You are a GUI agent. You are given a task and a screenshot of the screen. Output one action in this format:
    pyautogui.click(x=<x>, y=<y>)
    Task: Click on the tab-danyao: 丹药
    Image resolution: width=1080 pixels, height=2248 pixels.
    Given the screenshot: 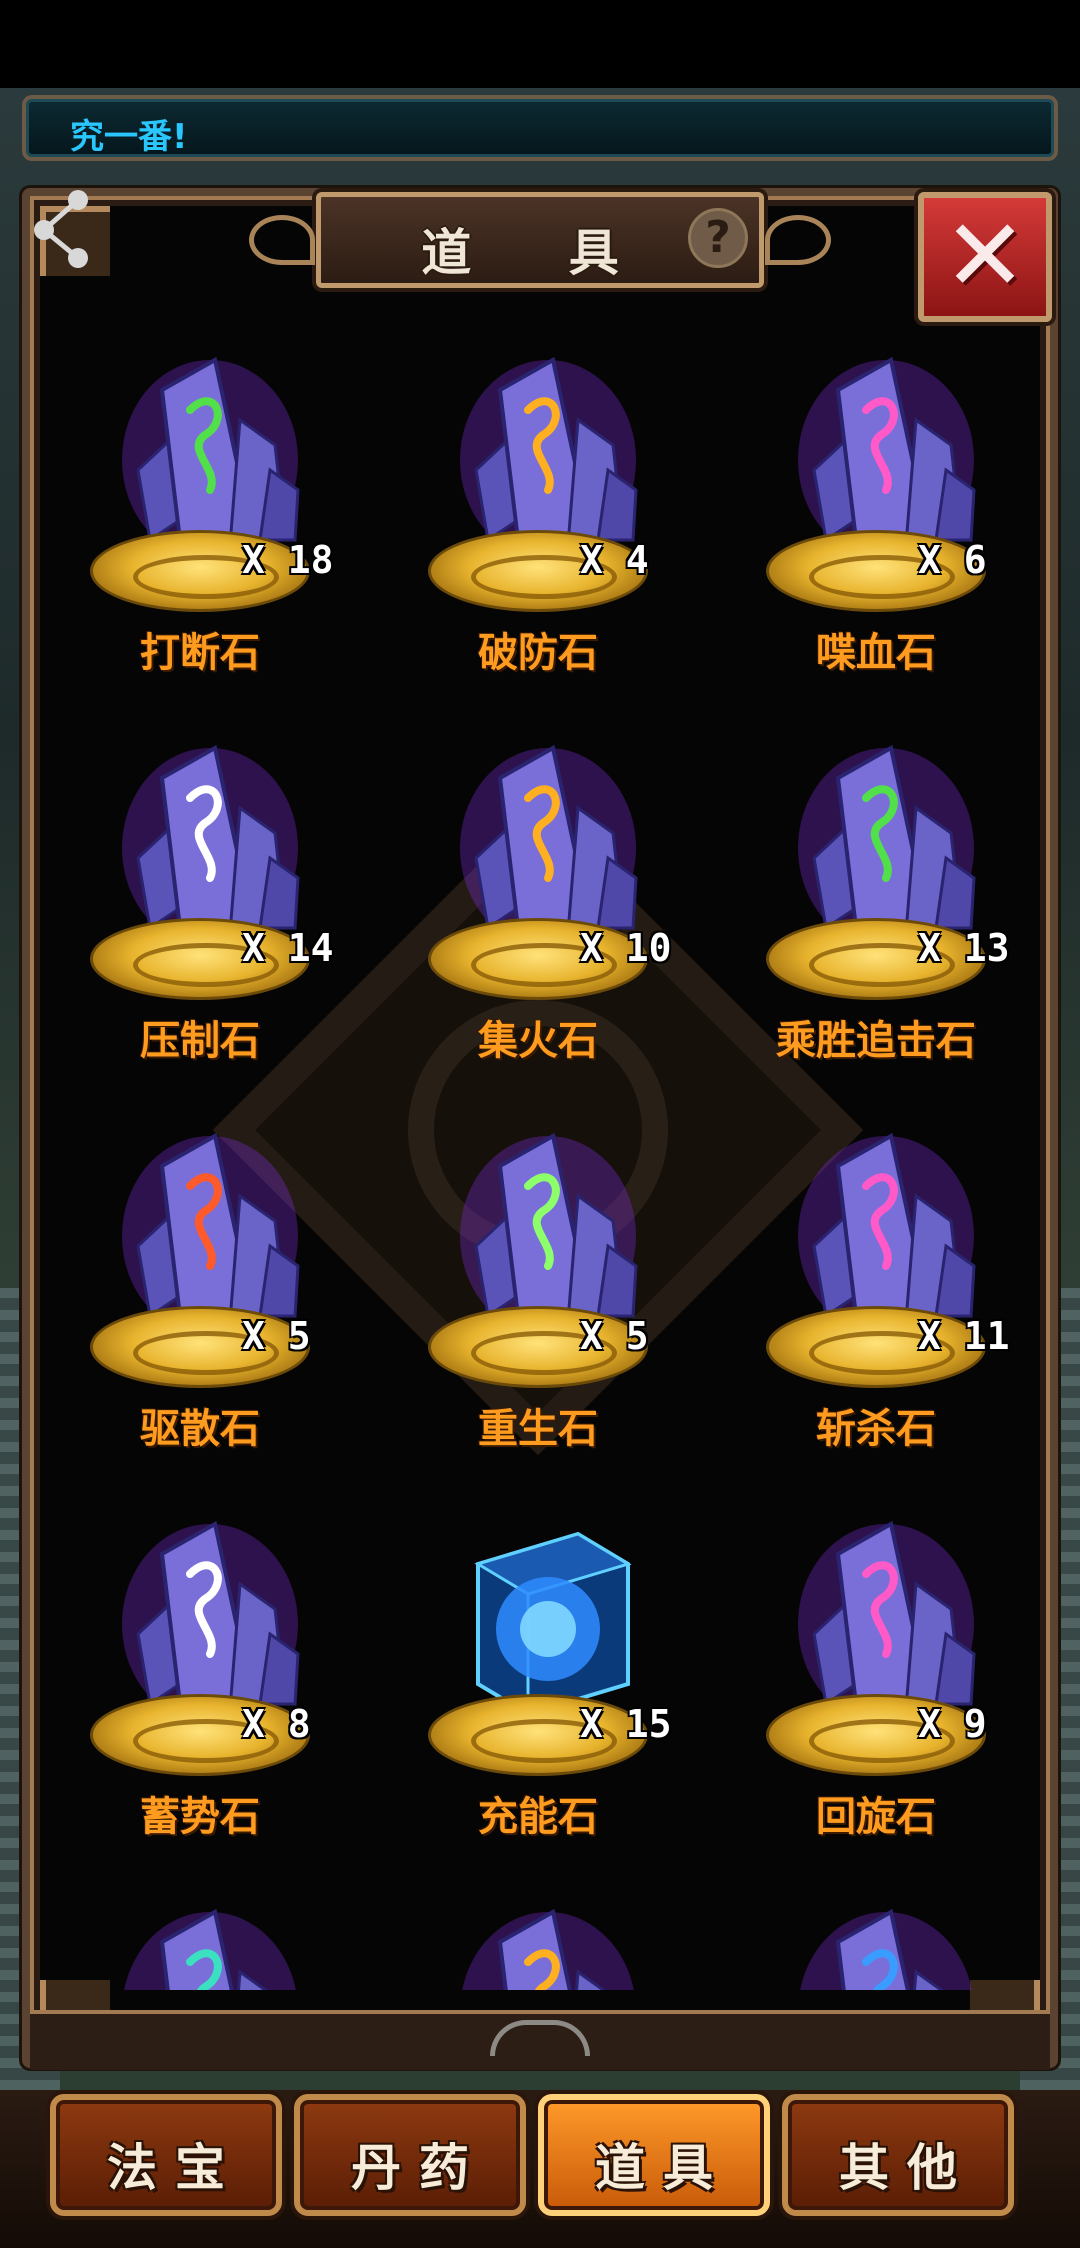 What is the action you would take?
    pyautogui.click(x=410, y=2155)
    